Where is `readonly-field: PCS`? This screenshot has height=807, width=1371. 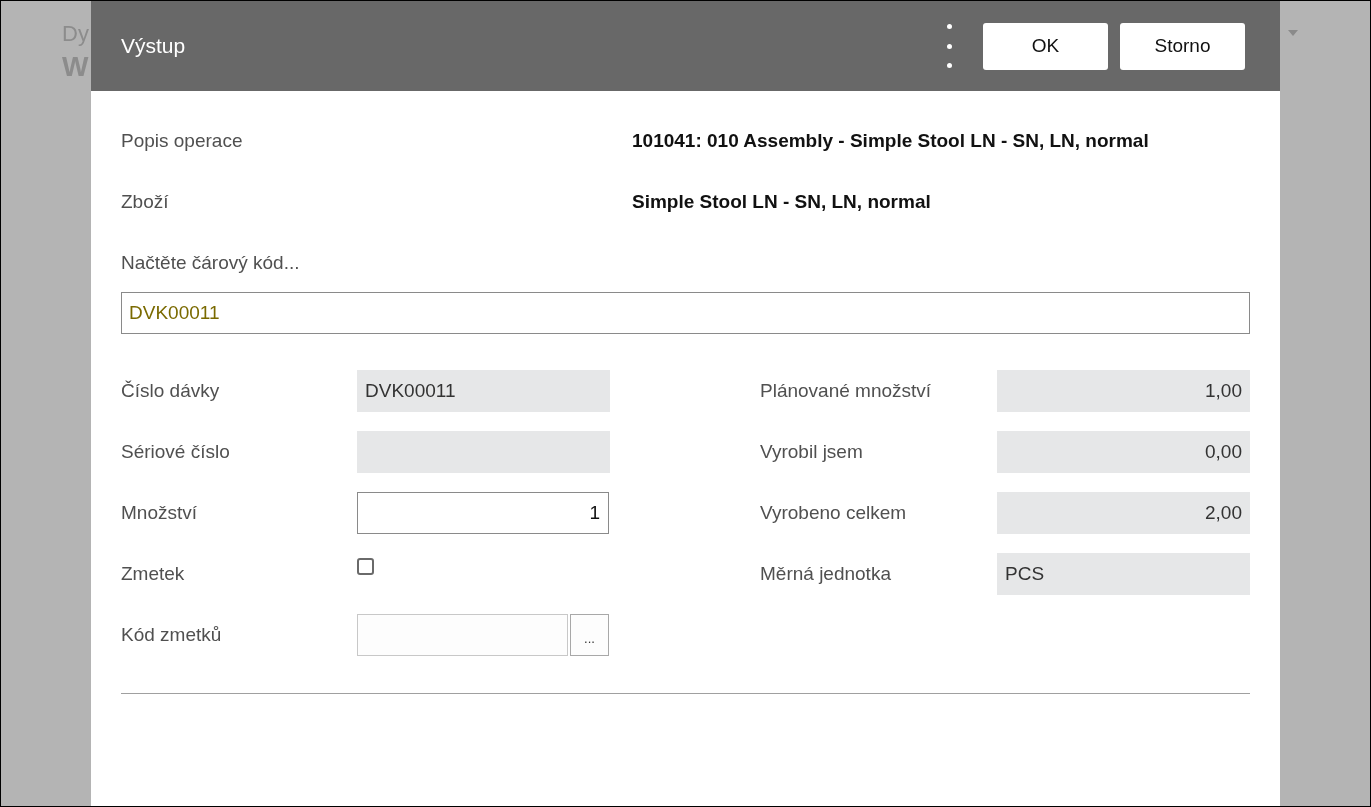
readonly-field: PCS is located at coordinates (1123, 574).